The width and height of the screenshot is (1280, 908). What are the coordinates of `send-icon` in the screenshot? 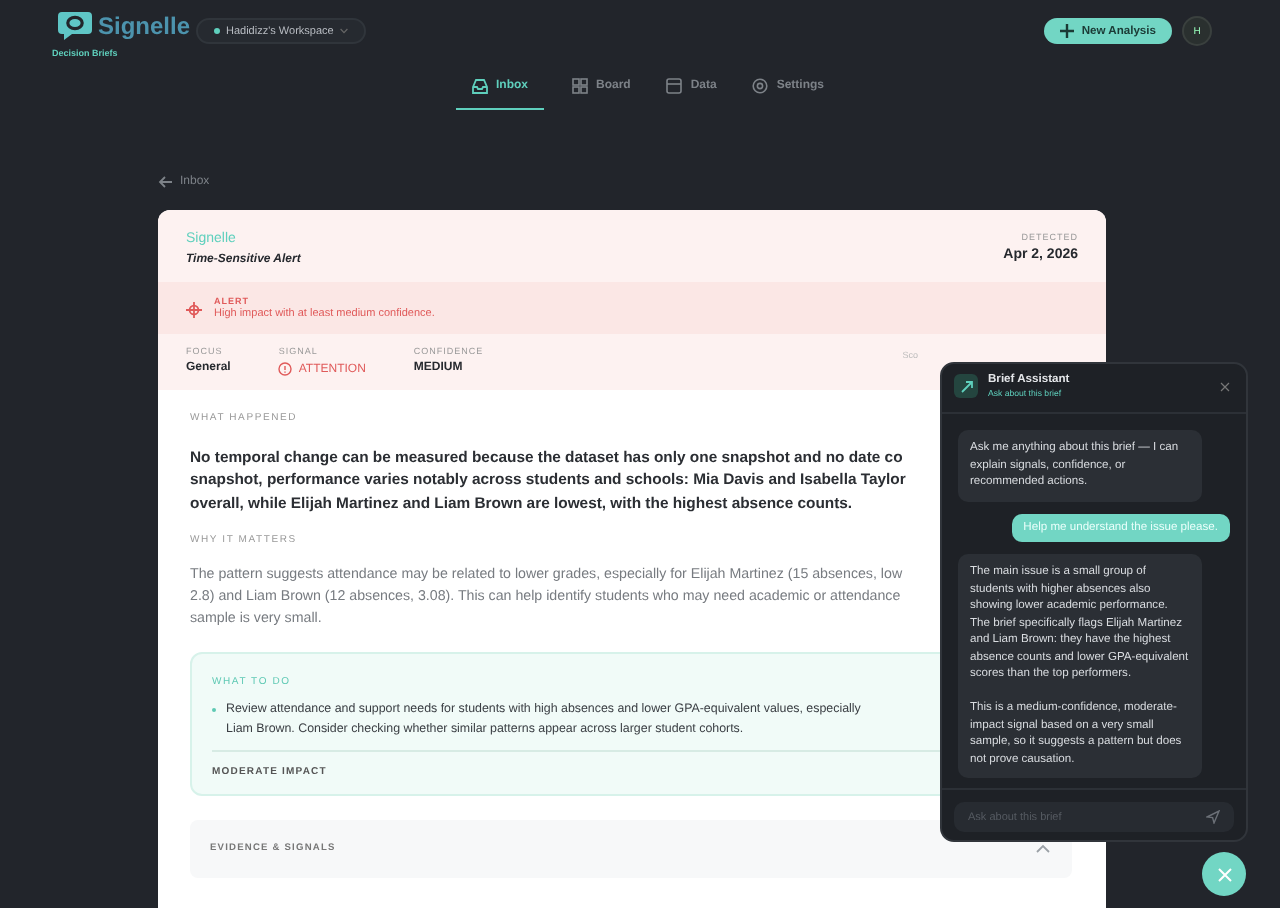 It's located at (1213, 817).